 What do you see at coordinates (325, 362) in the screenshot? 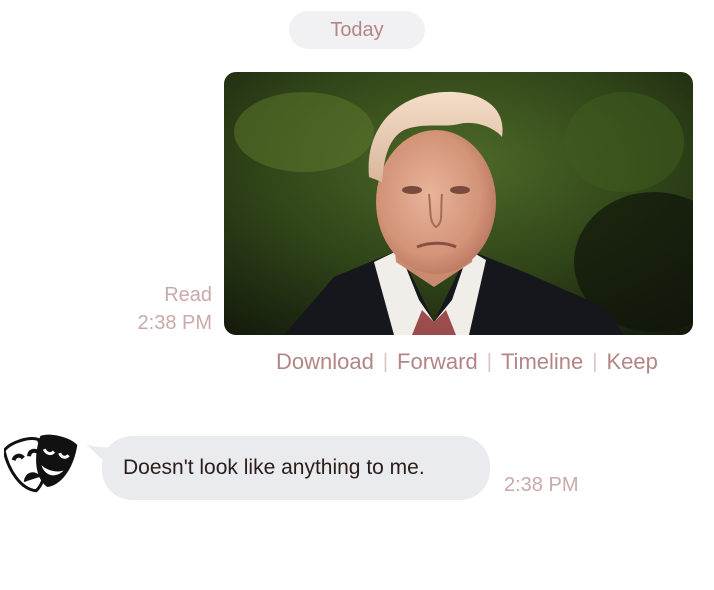
I see `download-link: Download` at bounding box center [325, 362].